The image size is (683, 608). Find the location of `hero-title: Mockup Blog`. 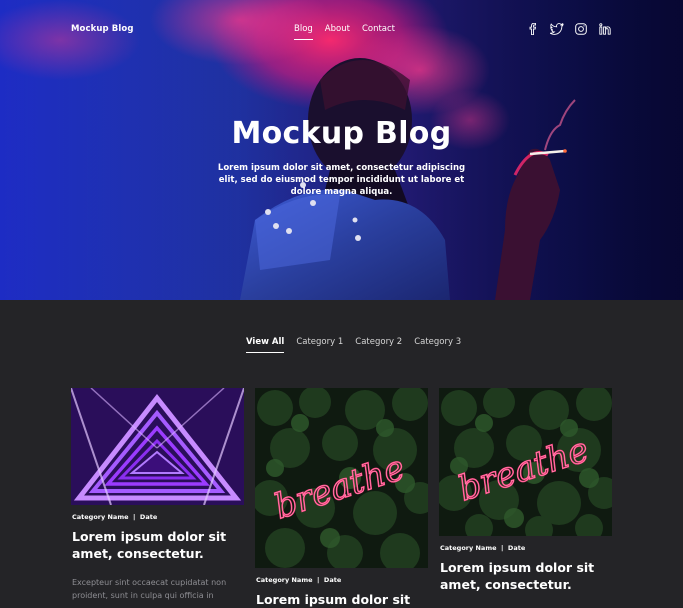

hero-title: Mockup Blog is located at coordinates (341, 133).